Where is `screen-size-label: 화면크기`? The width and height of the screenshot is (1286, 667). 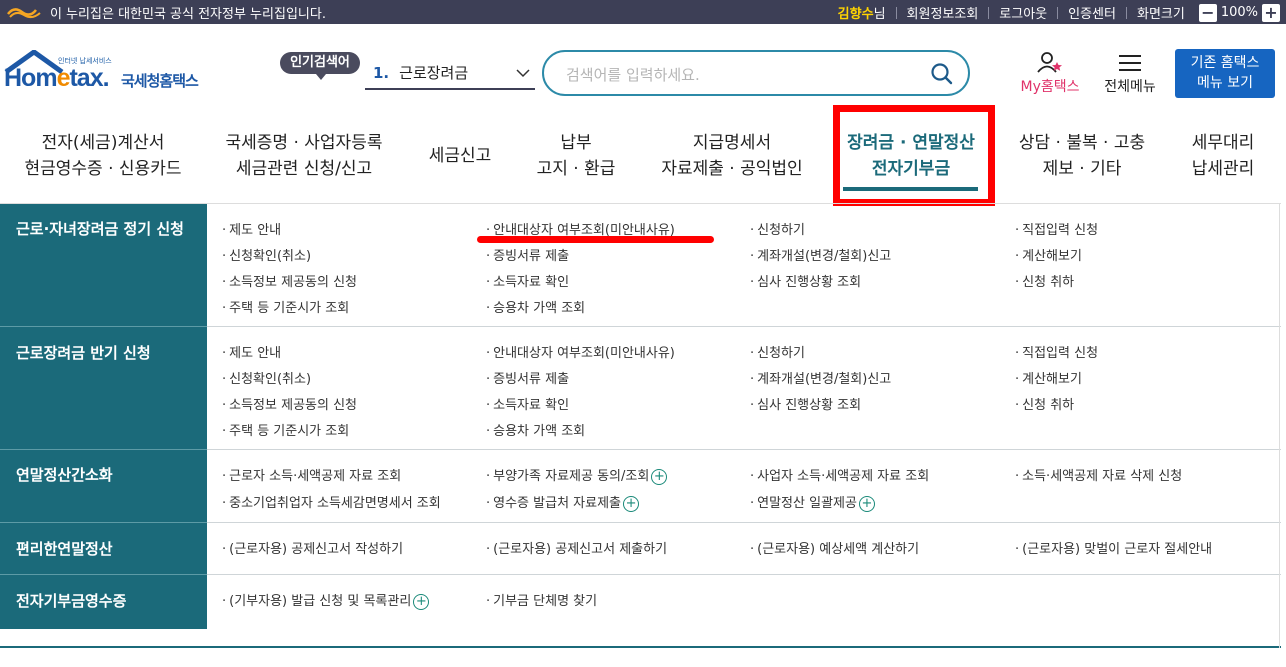 screen-size-label: 화면크기 is located at coordinates (1160, 14).